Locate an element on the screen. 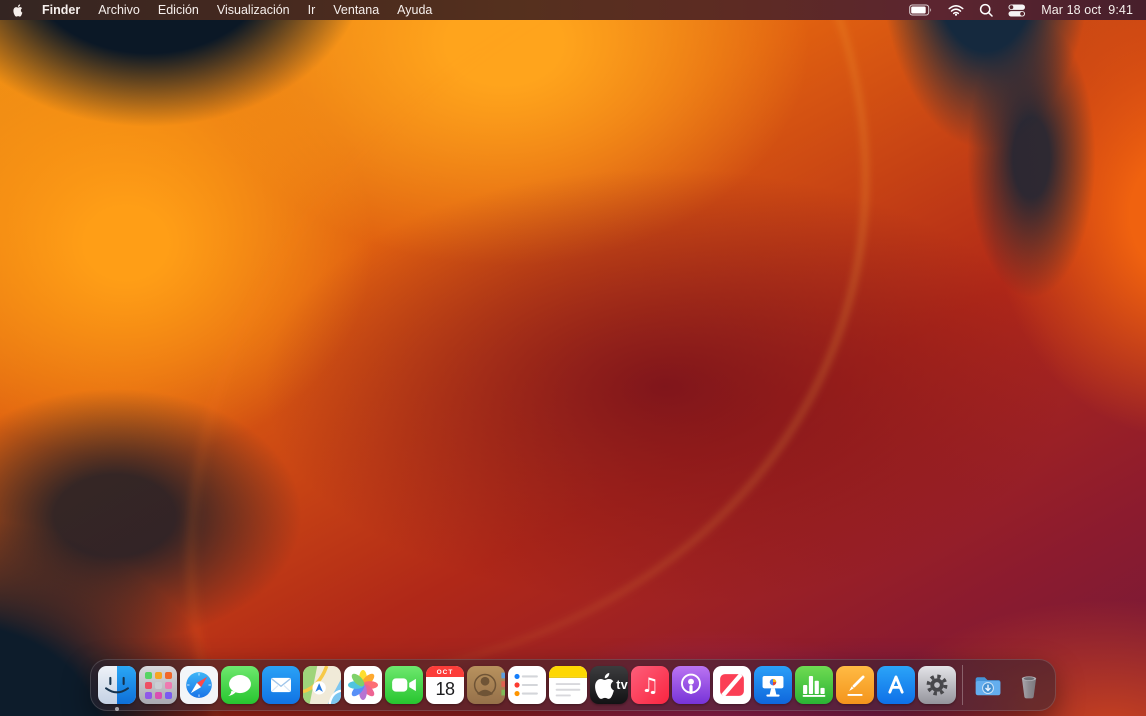 Image resolution: width=1146 pixels, height=716 pixels. dock-item-downloads is located at coordinates (988, 685).